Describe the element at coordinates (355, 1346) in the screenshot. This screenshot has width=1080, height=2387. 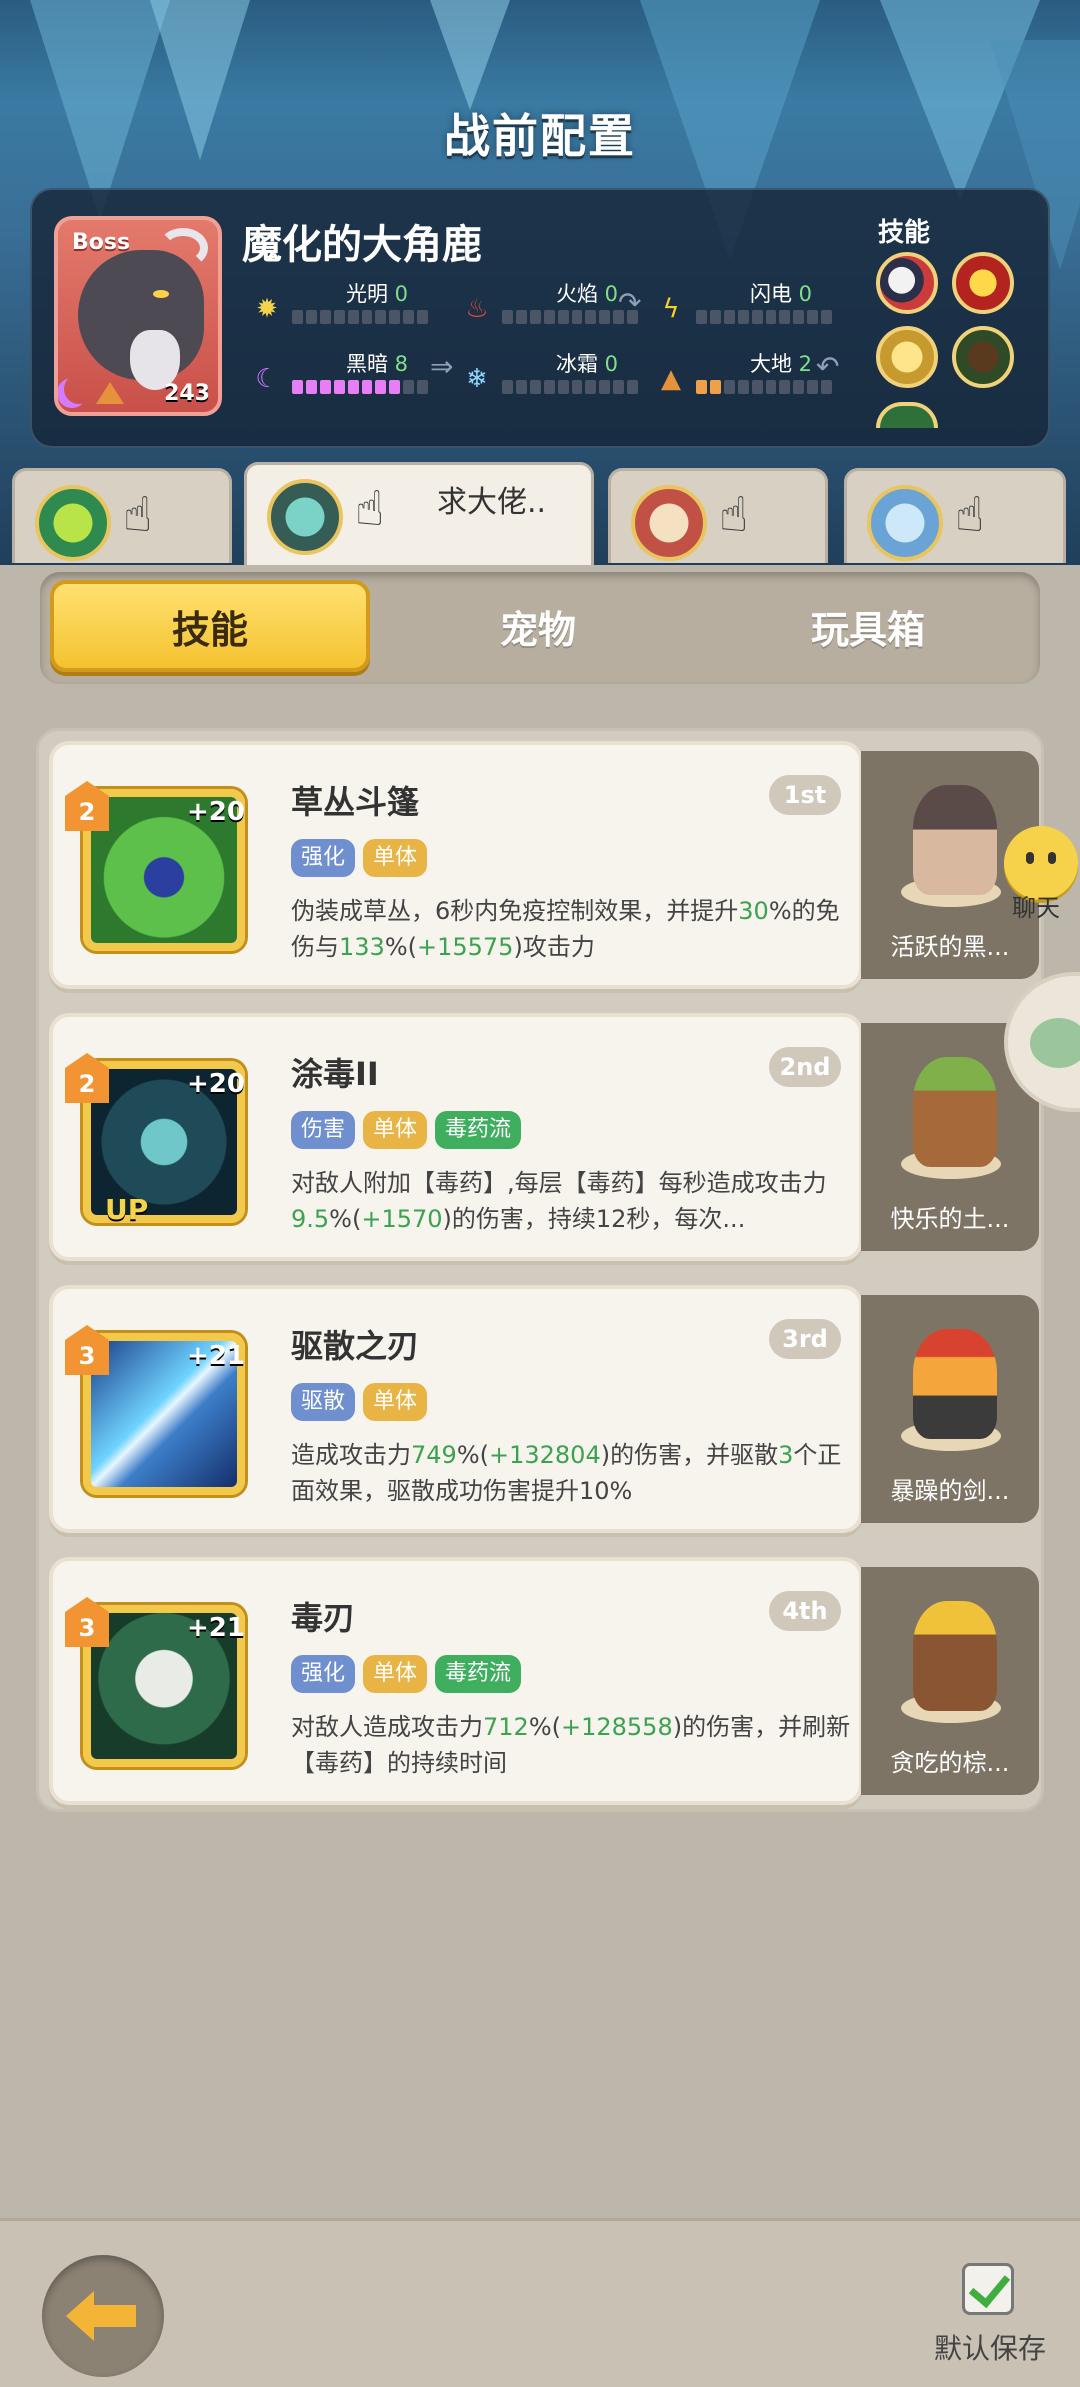
I see `skill-name: 驱散之刃` at that location.